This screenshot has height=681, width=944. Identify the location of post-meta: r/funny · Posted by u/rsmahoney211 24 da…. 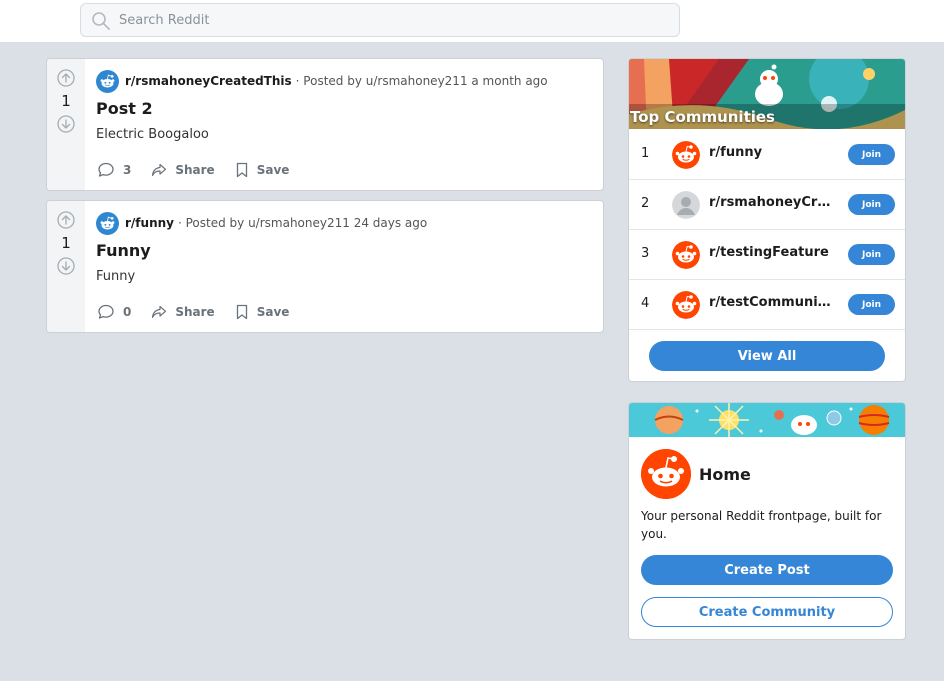
(261, 223).